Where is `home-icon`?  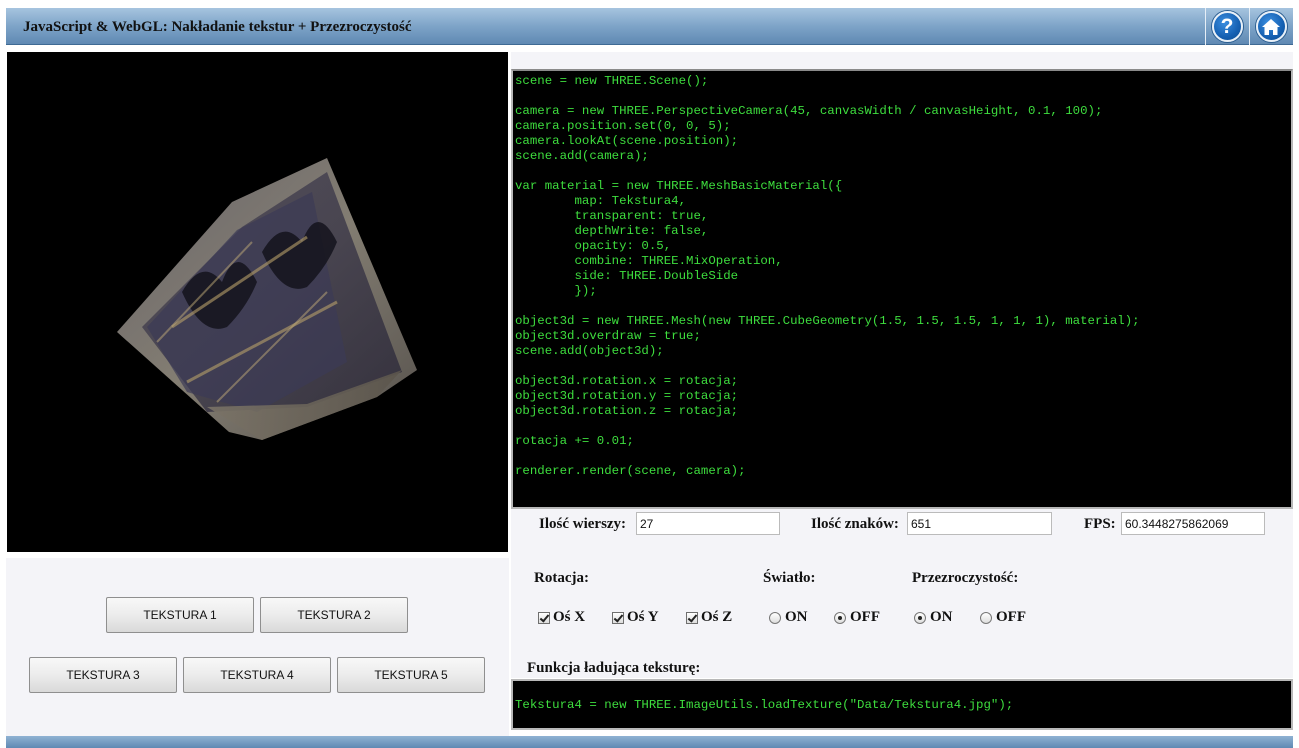
home-icon is located at coordinates (1271, 26).